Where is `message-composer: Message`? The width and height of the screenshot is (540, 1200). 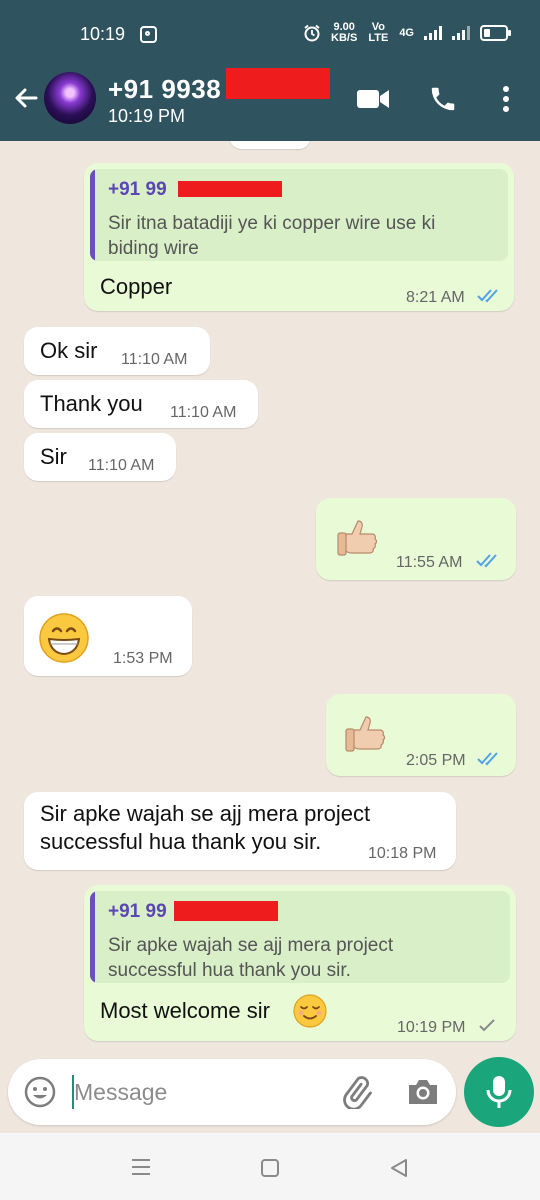
message-composer: Message is located at coordinates (232, 1092).